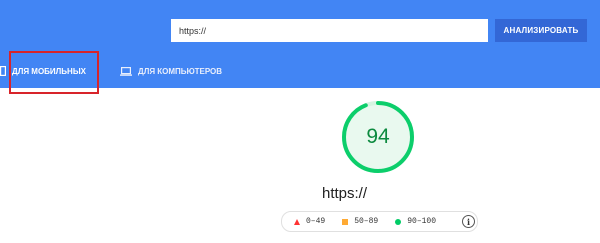  Describe the element at coordinates (345, 193) in the screenshot. I see `analyzed-url: https://` at that location.